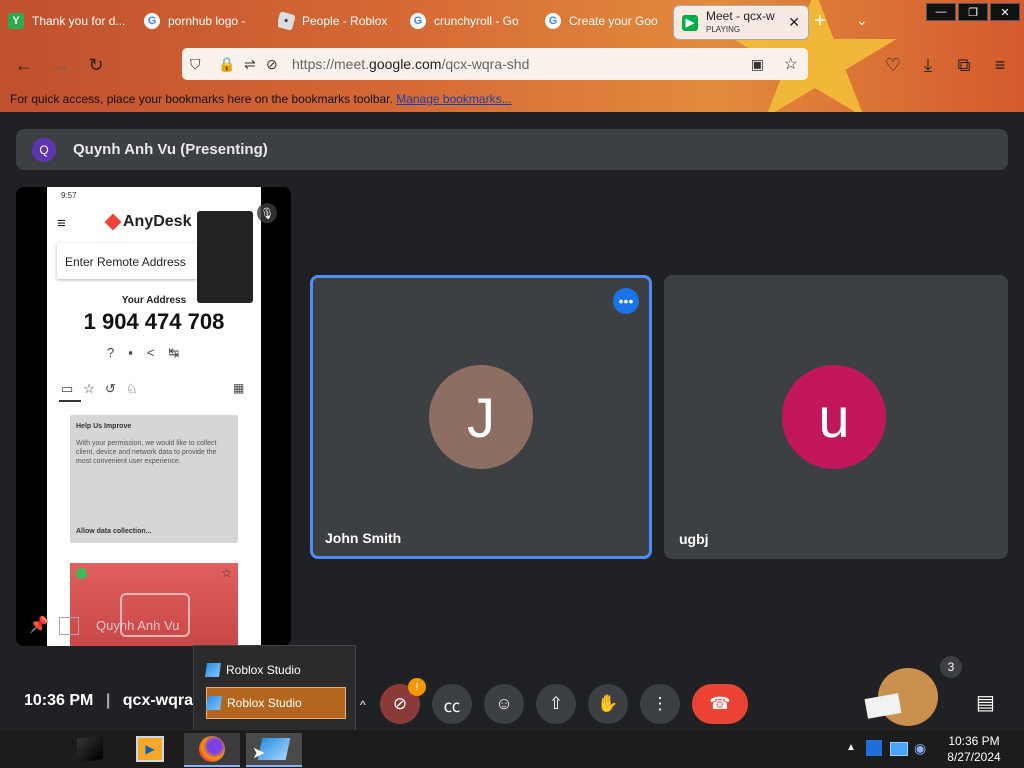 Image resolution: width=1024 pixels, height=768 pixels. I want to click on leave-call-button: ☎, so click(720, 704).